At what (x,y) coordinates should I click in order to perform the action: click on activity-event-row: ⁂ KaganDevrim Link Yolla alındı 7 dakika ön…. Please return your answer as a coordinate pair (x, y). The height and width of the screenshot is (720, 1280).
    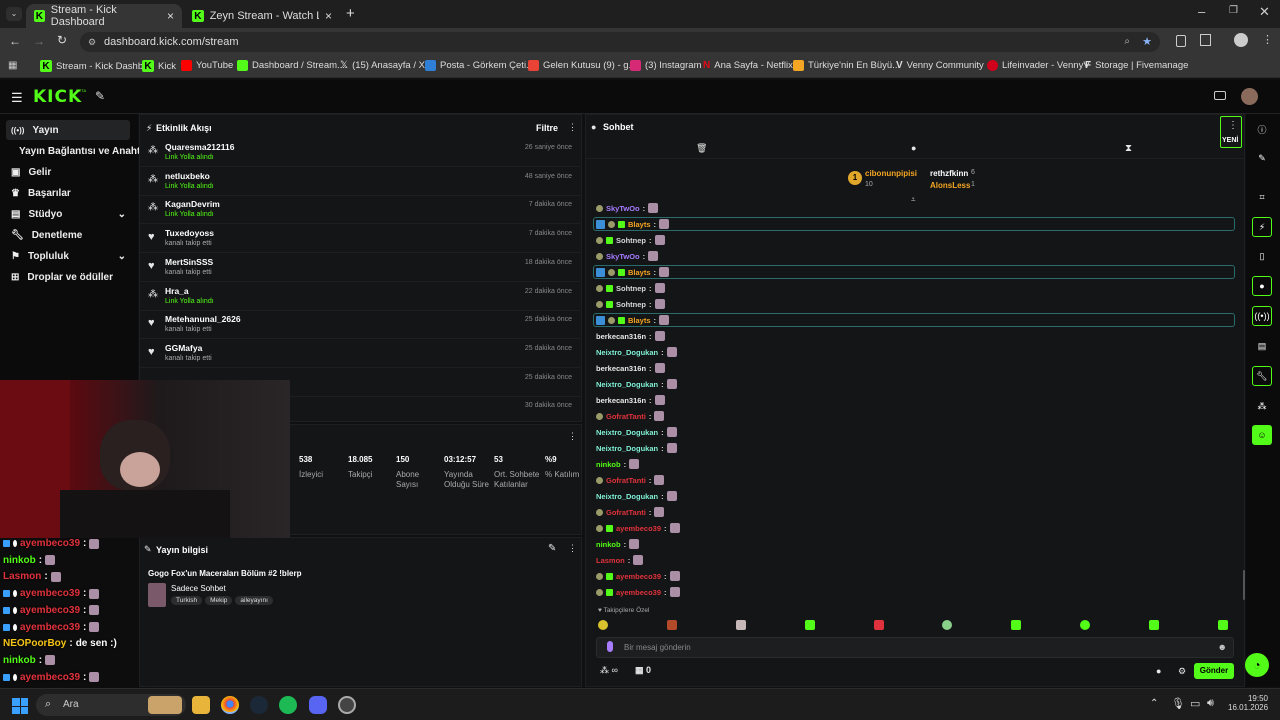
    Looking at the image, I should click on (360, 210).